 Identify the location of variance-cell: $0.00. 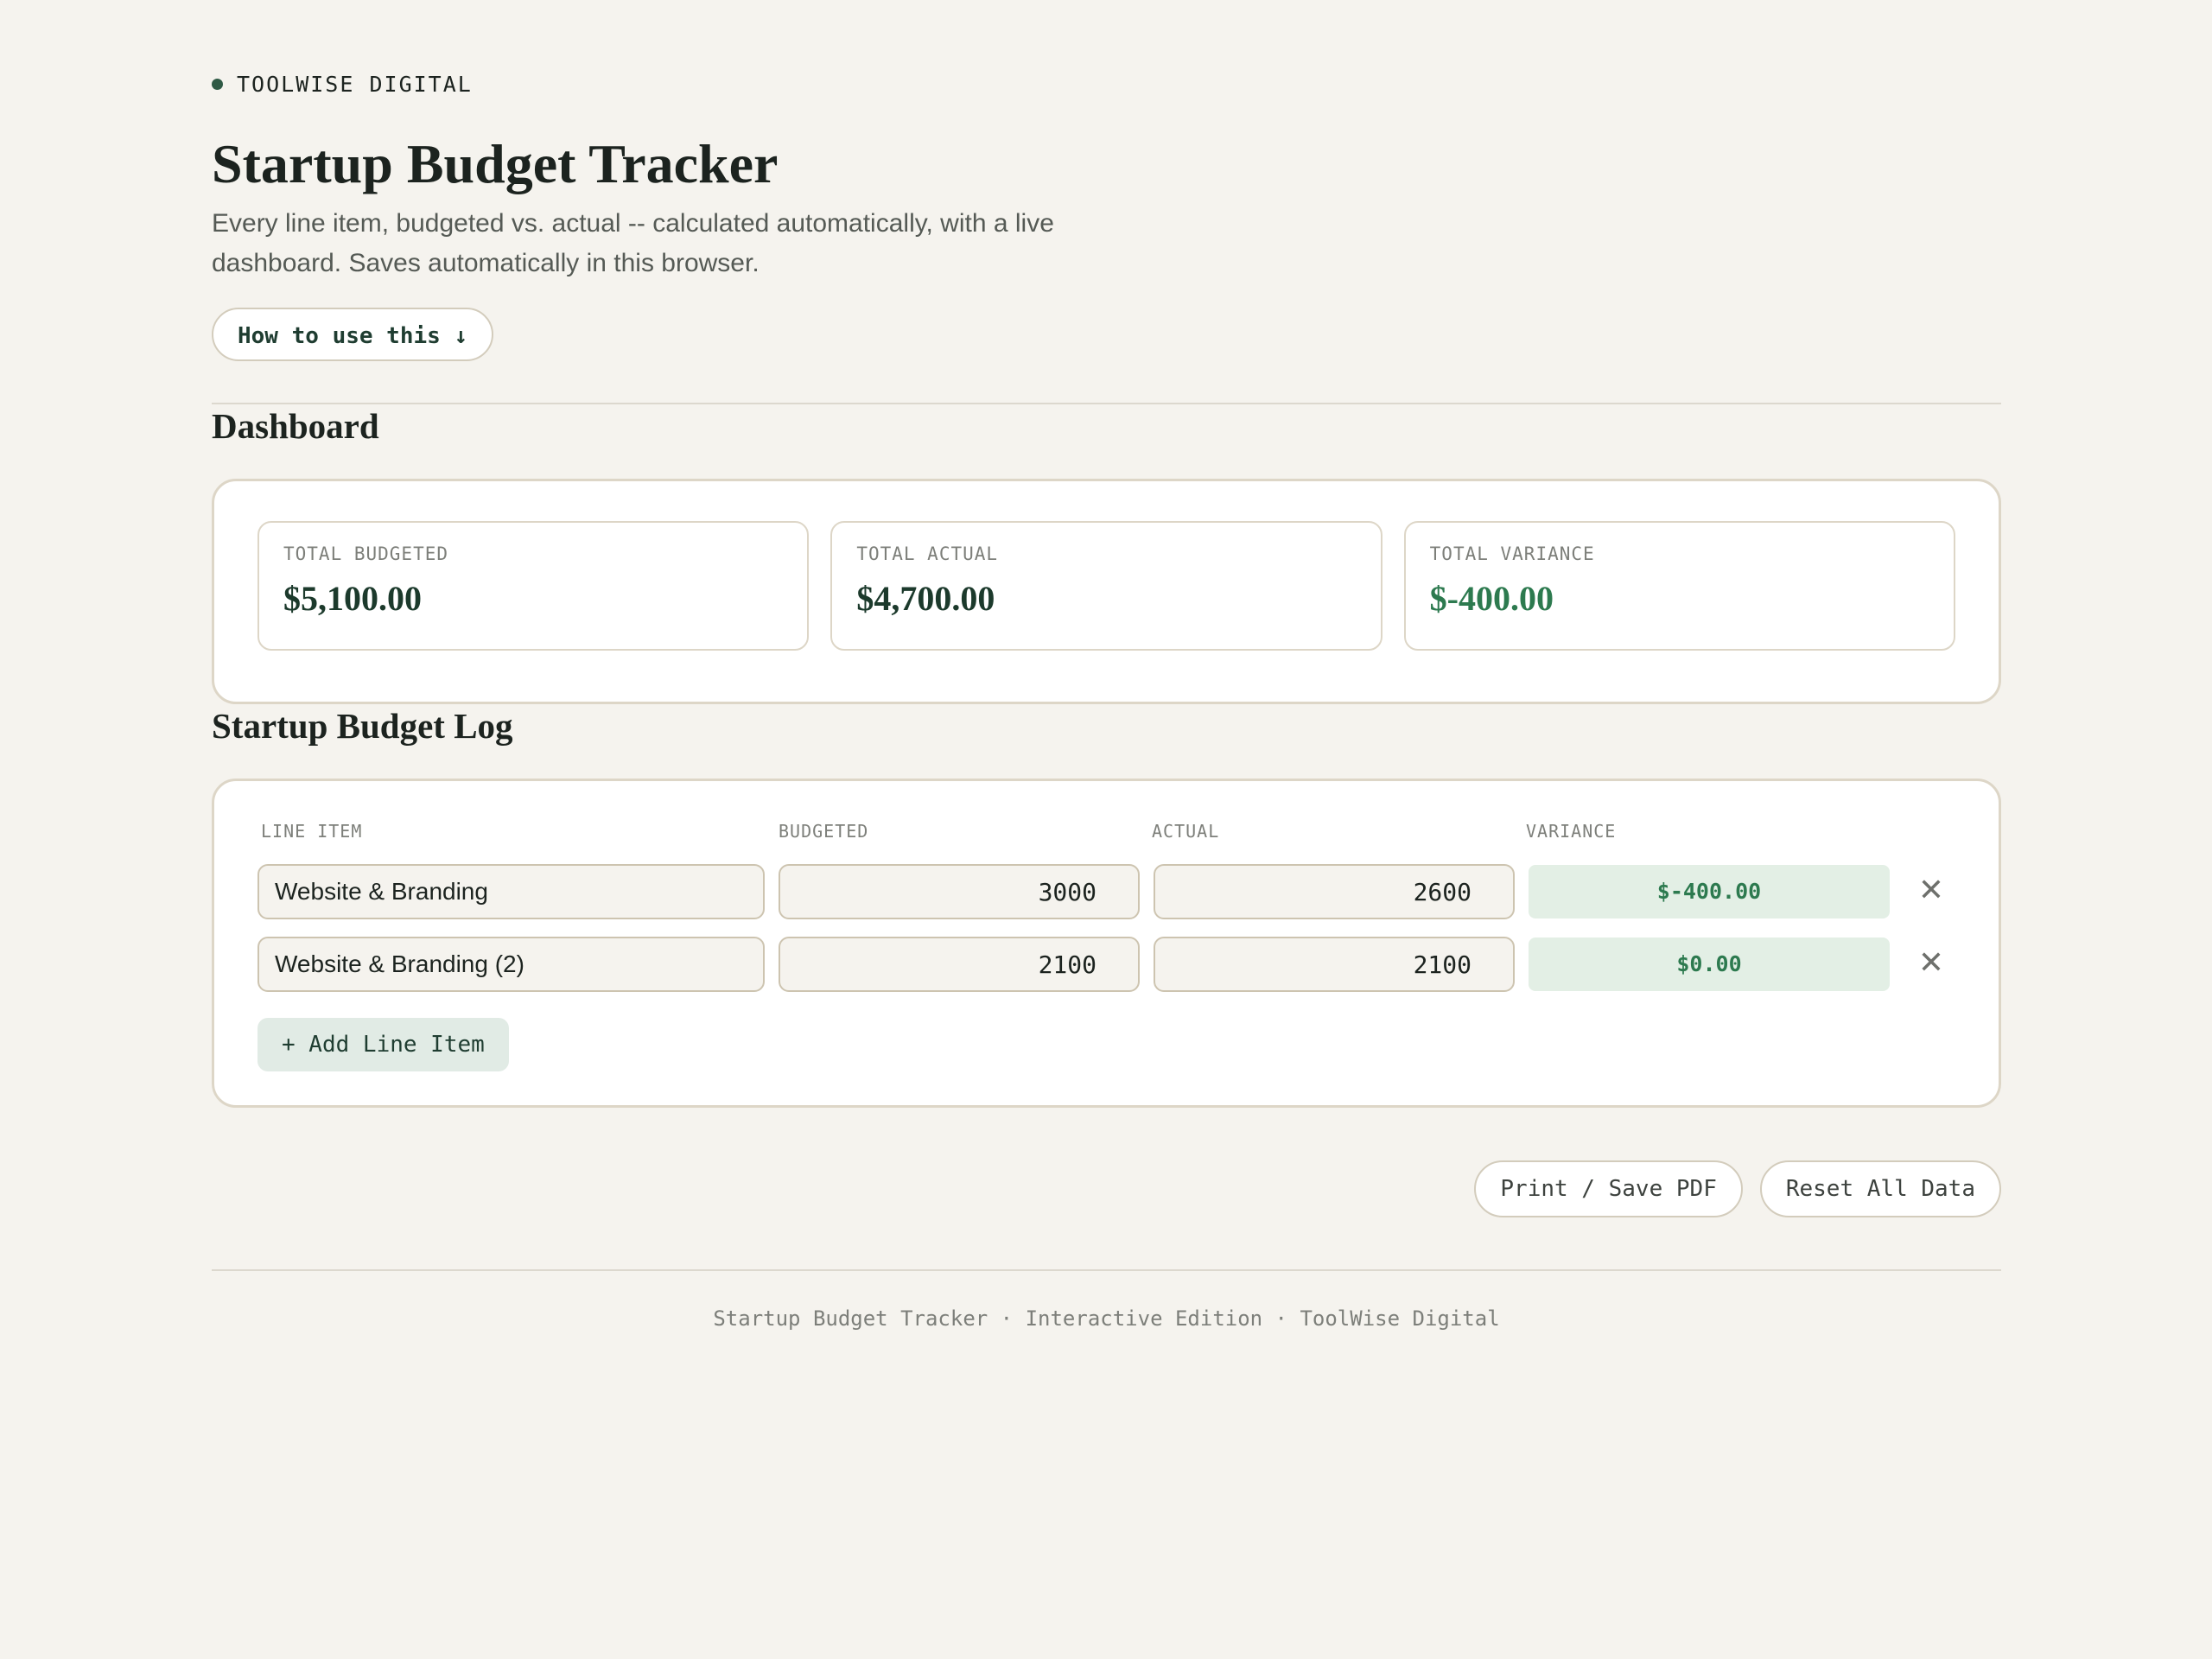
(1709, 964).